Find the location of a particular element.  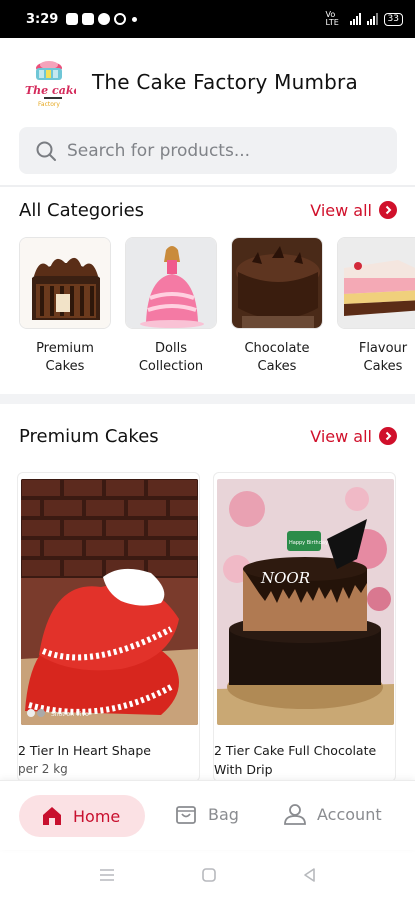

nav-bag-tab: Bag is located at coordinates (206, 814).